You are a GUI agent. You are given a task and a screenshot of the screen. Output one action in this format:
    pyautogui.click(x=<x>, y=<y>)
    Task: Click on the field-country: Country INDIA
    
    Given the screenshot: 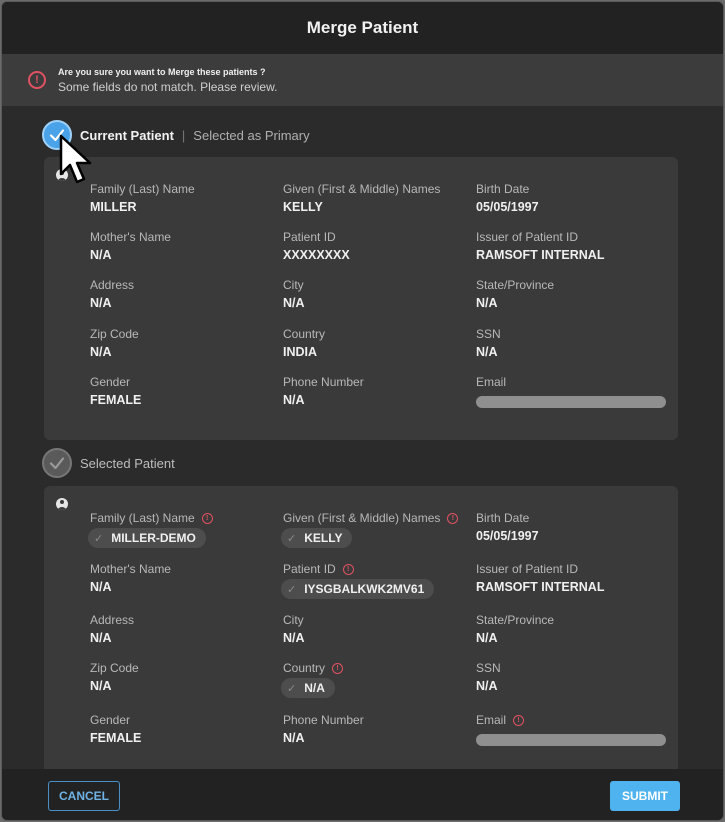 What is the action you would take?
    pyautogui.click(x=378, y=342)
    